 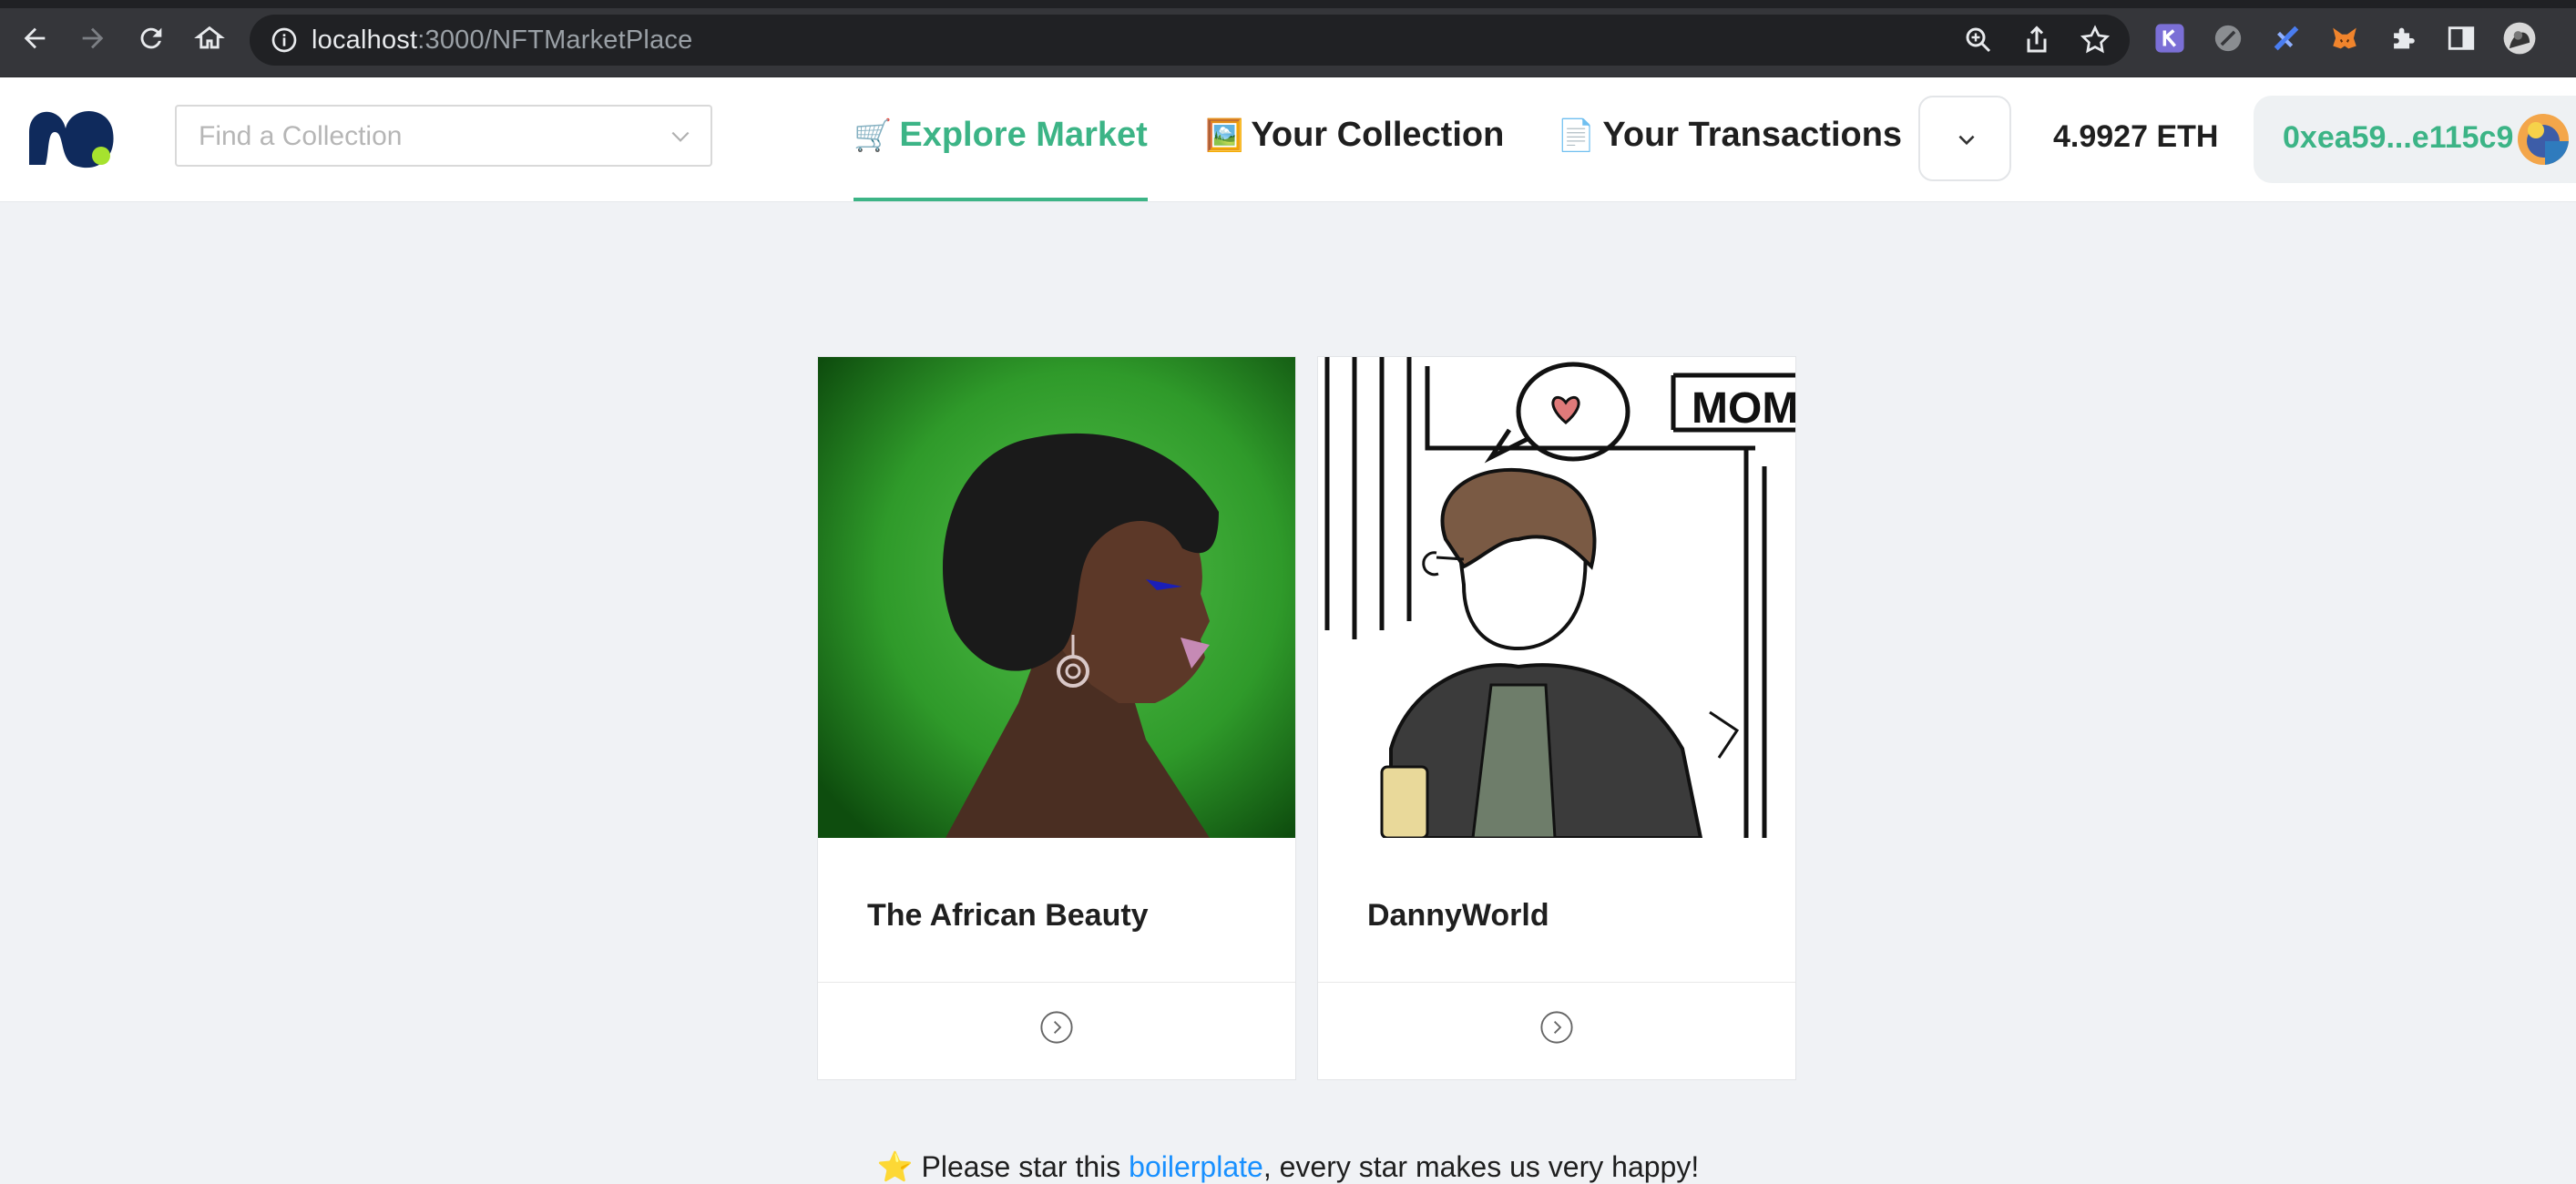 What do you see at coordinates (2398, 138) in the screenshot?
I see `account-address: 0xea59...e115c9` at bounding box center [2398, 138].